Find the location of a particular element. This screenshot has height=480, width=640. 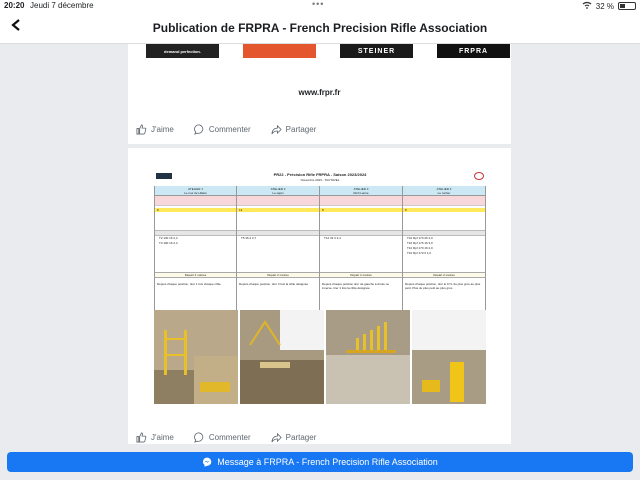

share-button-2: Partager is located at coordinates (294, 437).